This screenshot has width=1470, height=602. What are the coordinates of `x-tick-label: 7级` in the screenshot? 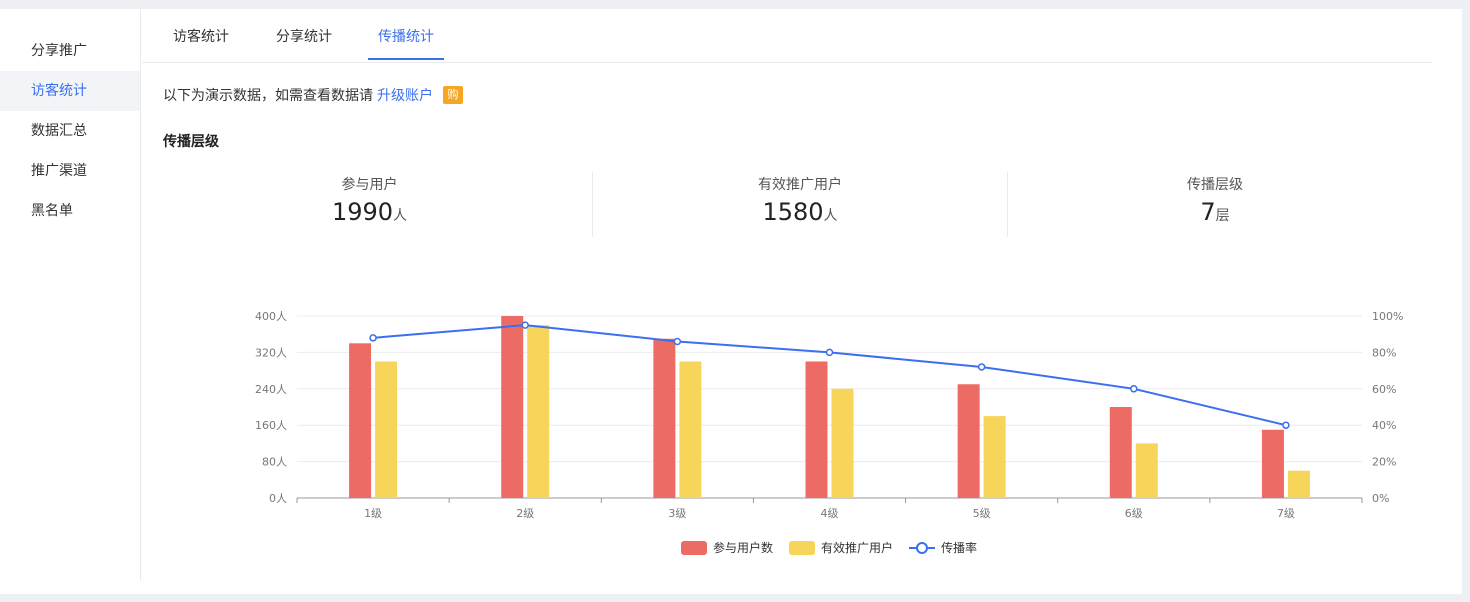 It's located at (1286, 513).